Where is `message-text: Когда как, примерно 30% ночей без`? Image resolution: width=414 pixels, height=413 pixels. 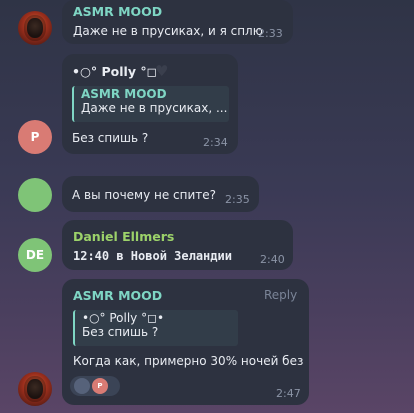
message-text: Когда как, примерно 30% ночей без is located at coordinates (188, 361).